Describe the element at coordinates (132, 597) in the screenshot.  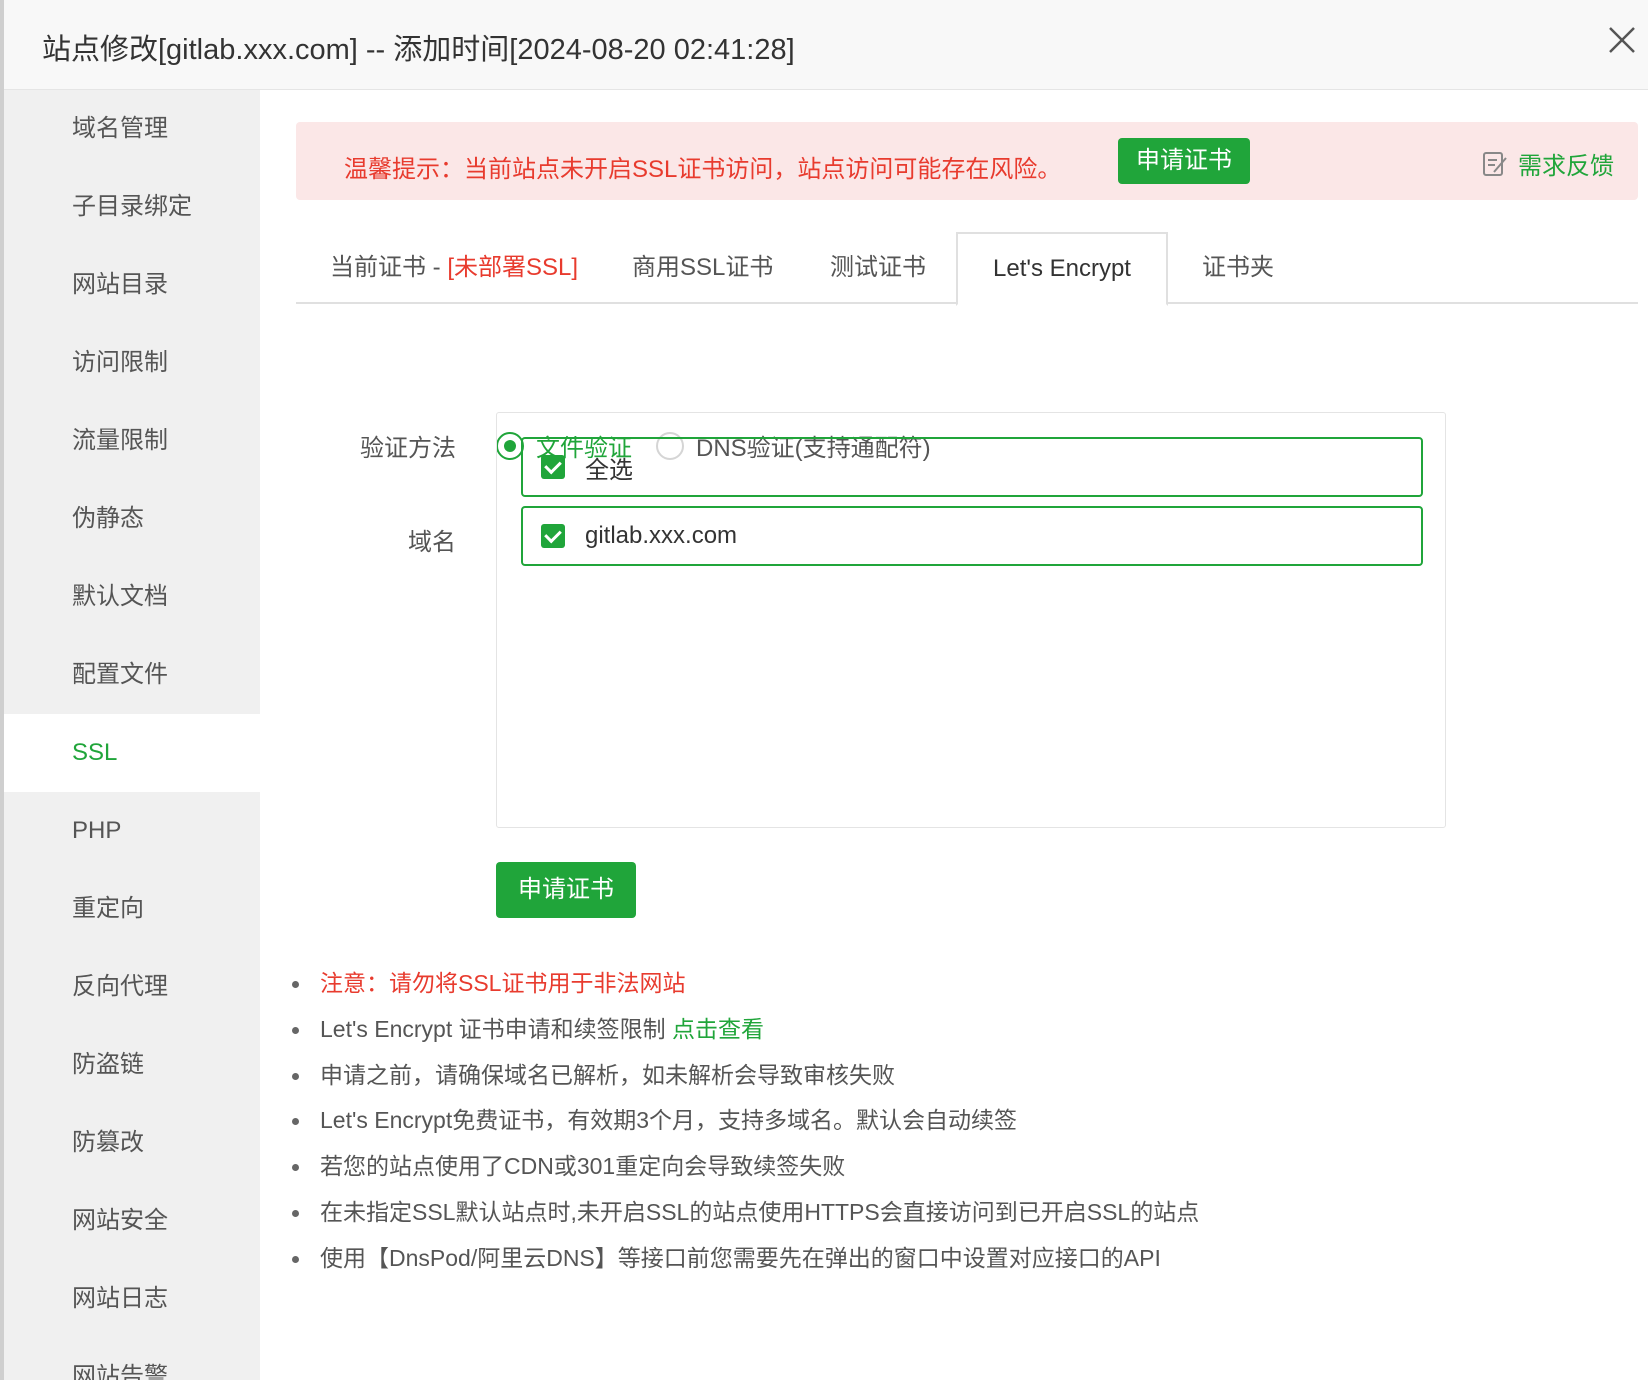
I see `sidebar-item-default-doc: 默认文档` at that location.